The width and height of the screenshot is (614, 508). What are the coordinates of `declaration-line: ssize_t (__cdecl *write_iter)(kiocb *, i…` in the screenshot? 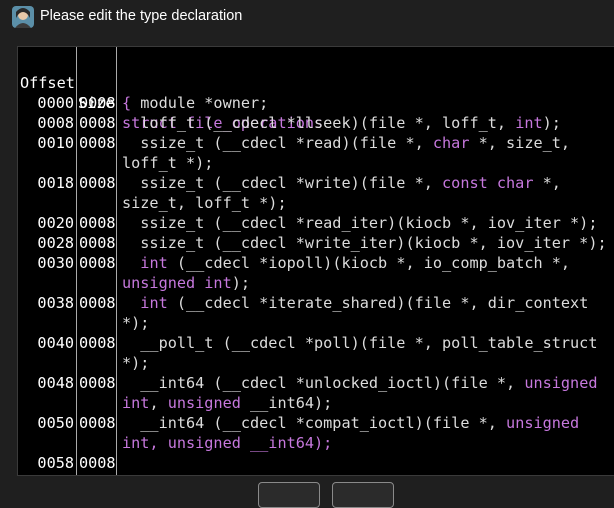 It's located at (364, 243).